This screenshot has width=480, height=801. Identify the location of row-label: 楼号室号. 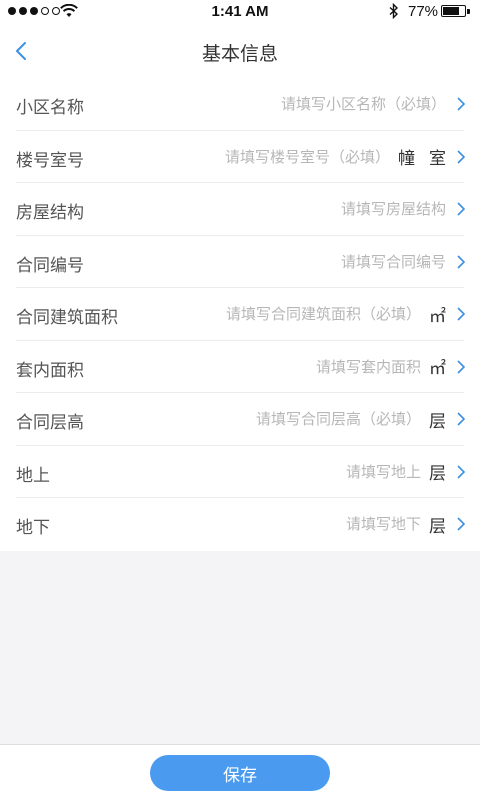
(50, 160).